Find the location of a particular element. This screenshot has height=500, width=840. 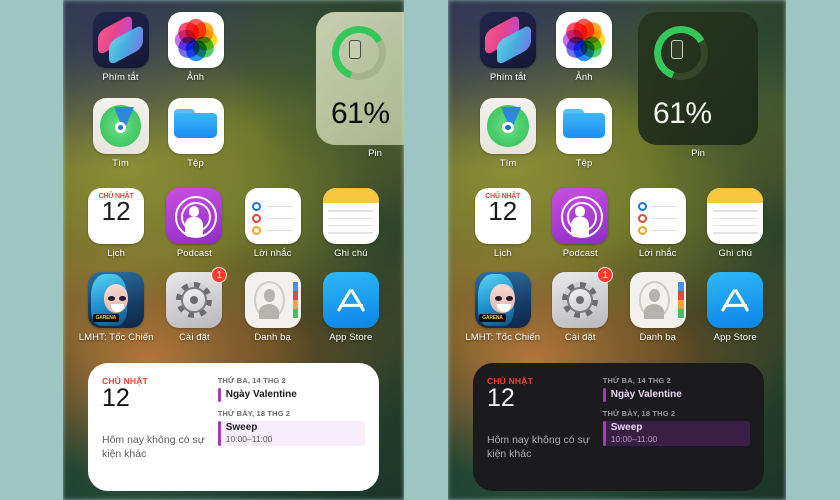

app-row-2-dark: Tìm Tệp is located at coordinates (546, 133).